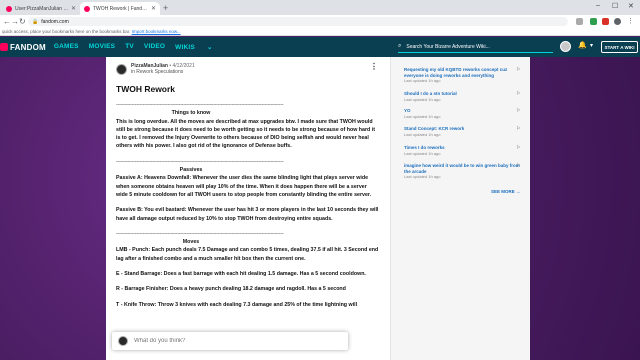 The height and width of the screenshot is (360, 640). What do you see at coordinates (165, 8) in the screenshot?
I see `new-tab-button: +` at bounding box center [165, 8].